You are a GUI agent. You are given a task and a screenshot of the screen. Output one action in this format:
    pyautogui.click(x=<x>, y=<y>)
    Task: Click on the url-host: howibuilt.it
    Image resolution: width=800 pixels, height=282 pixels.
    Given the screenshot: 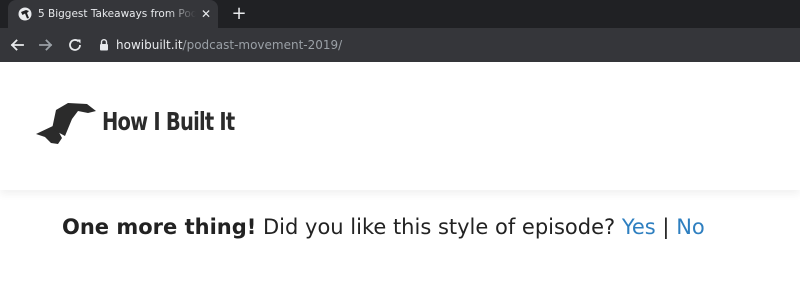 What is the action you would take?
    pyautogui.click(x=149, y=45)
    